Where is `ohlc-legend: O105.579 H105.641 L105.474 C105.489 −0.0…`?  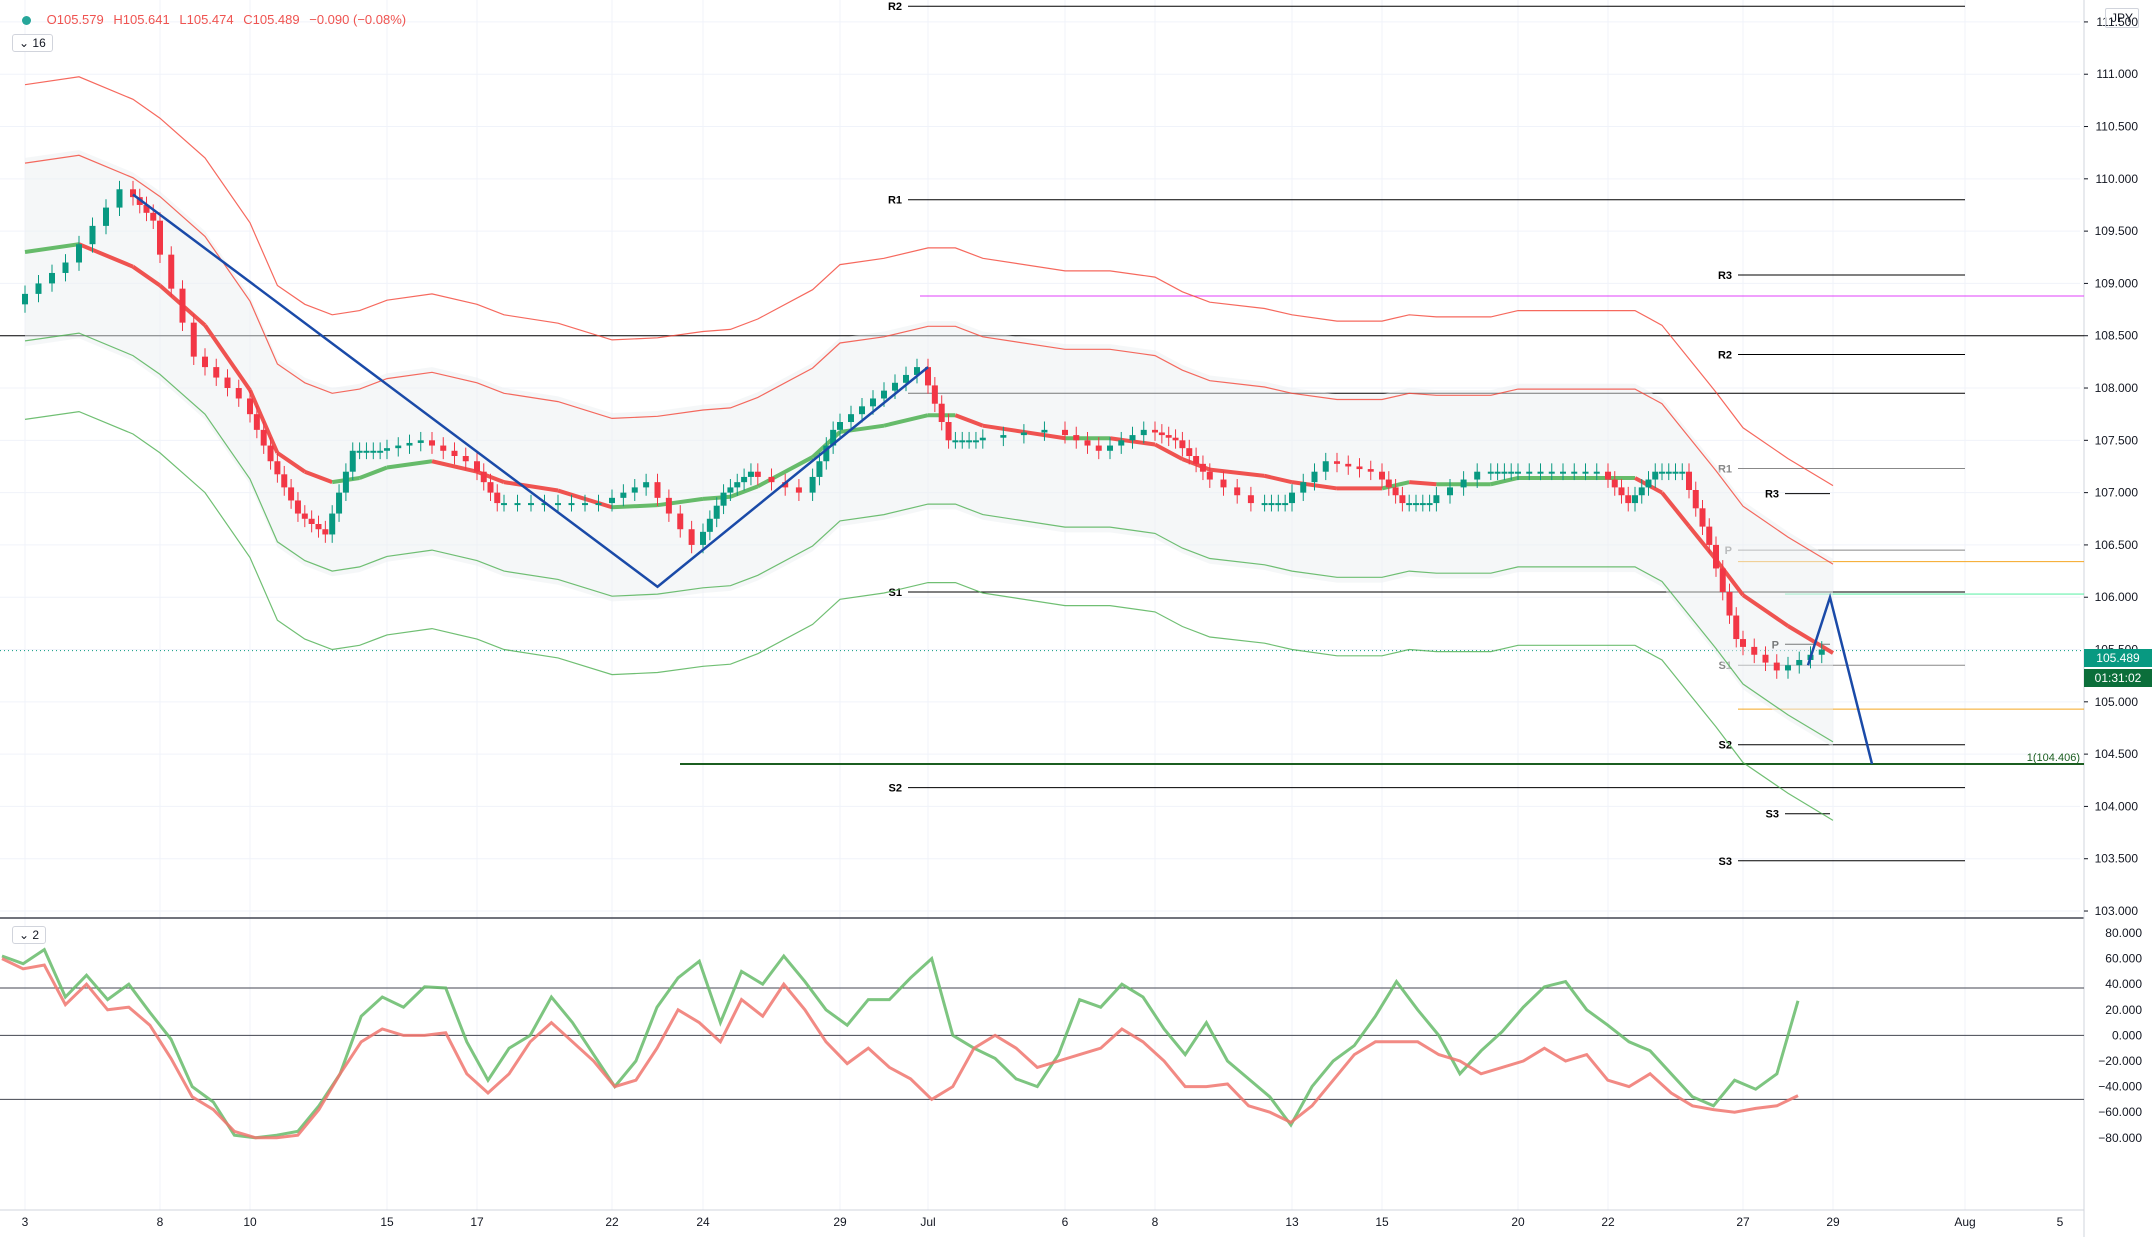 ohlc-legend: O105.579 H105.641 L105.474 C105.489 −0.0… is located at coordinates (217, 19).